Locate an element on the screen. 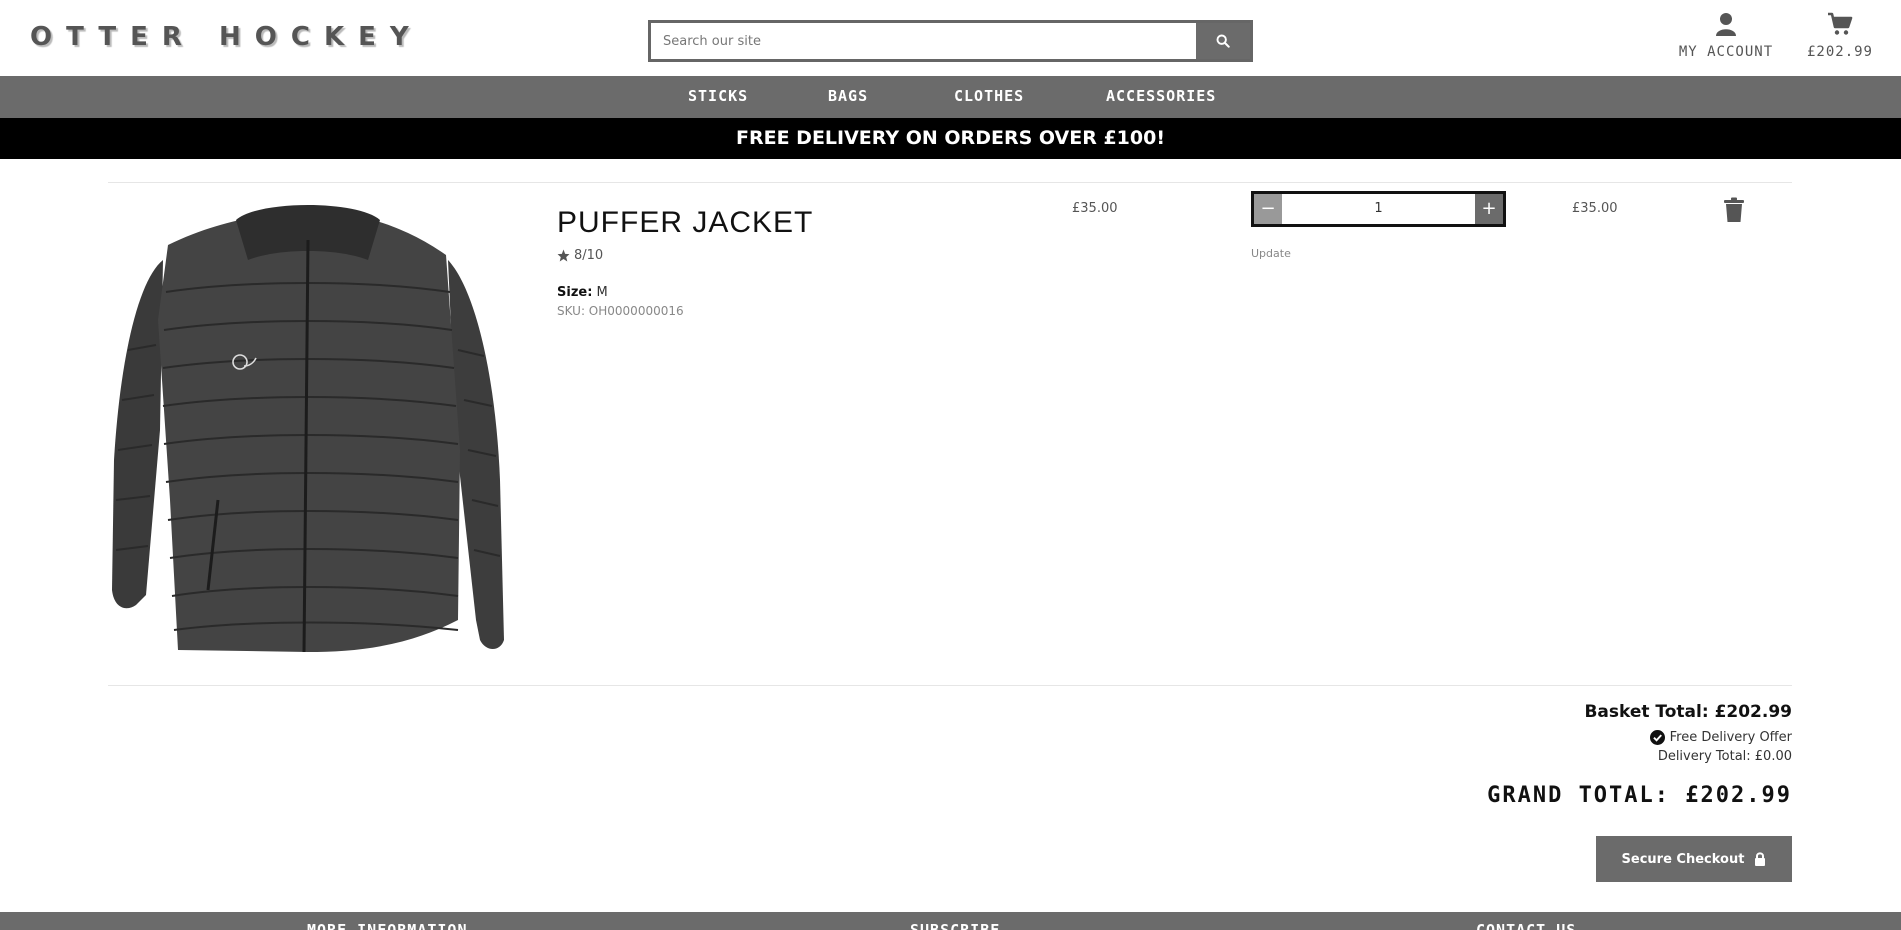  product-rating: 8/10 is located at coordinates (580, 255).